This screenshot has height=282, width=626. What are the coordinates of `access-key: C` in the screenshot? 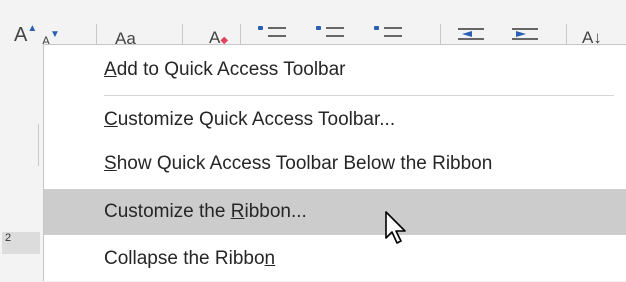 It's located at (111, 119).